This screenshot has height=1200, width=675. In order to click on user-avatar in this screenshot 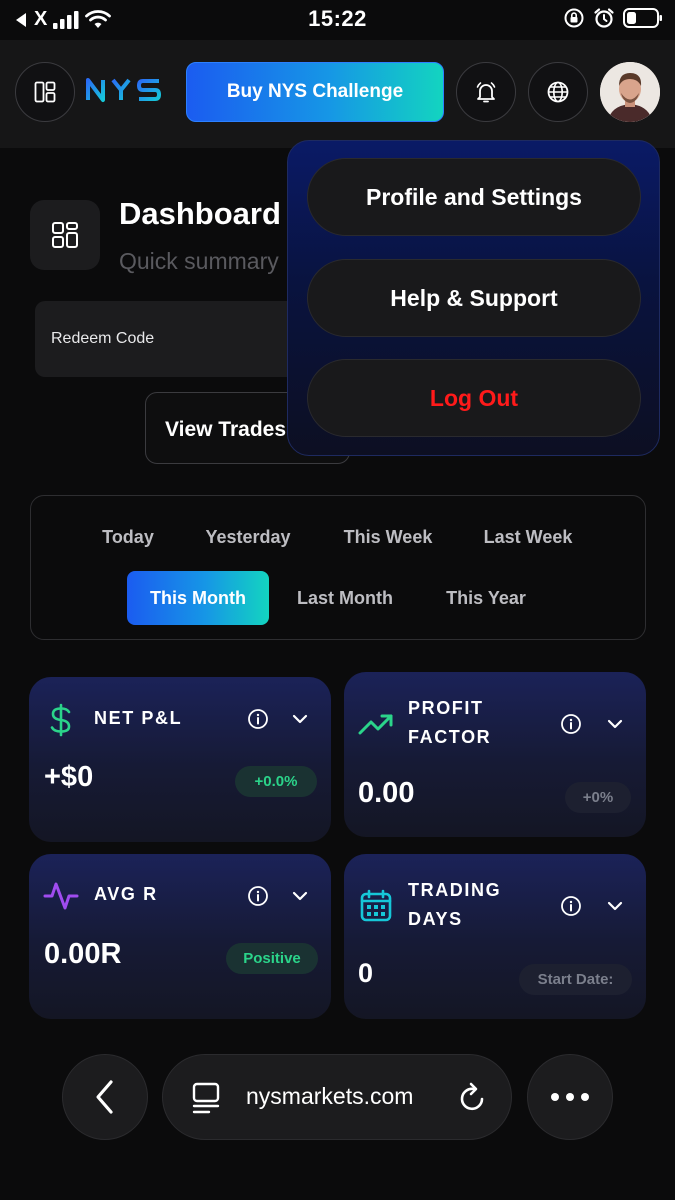, I will do `click(630, 92)`.